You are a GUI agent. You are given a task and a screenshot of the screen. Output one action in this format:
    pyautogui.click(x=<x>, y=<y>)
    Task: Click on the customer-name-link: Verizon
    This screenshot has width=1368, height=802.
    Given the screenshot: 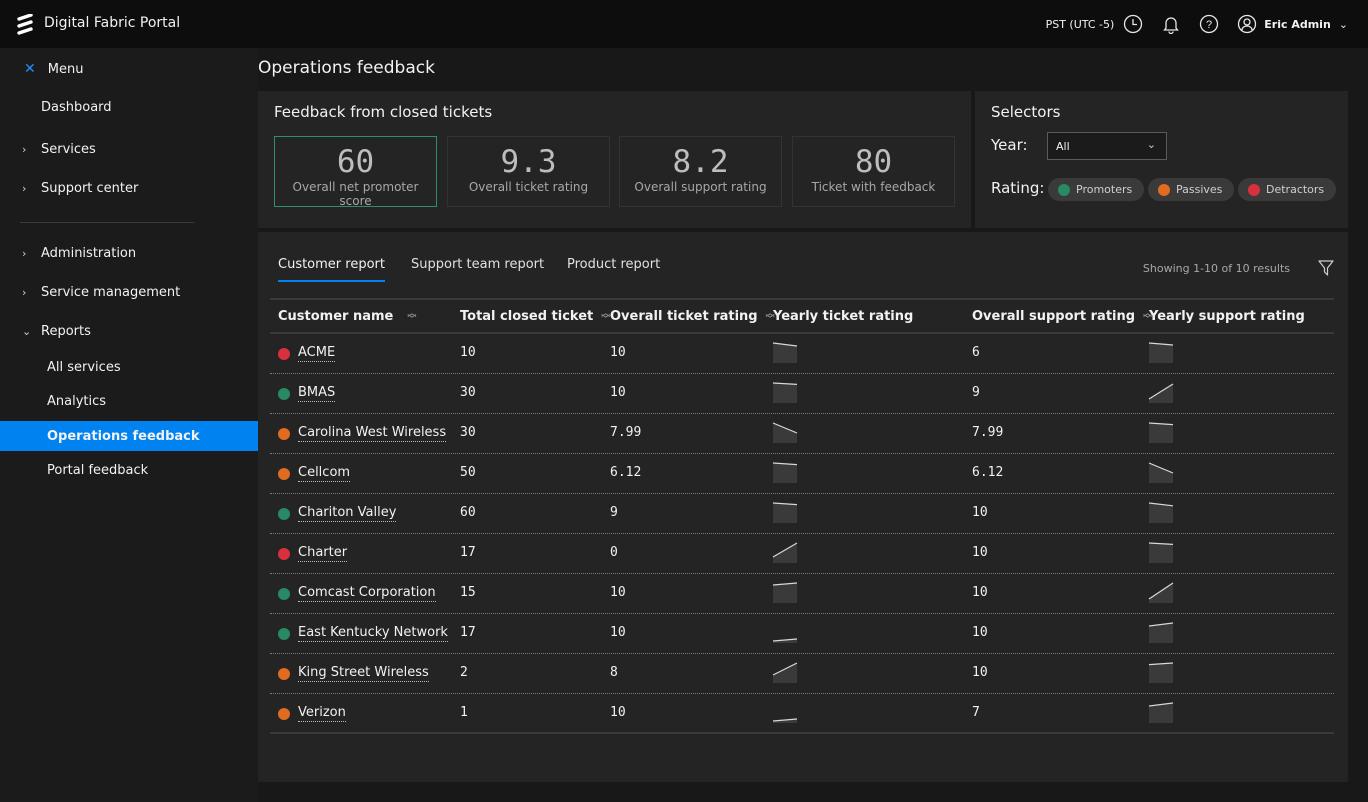 What is the action you would take?
    pyautogui.click(x=322, y=713)
    